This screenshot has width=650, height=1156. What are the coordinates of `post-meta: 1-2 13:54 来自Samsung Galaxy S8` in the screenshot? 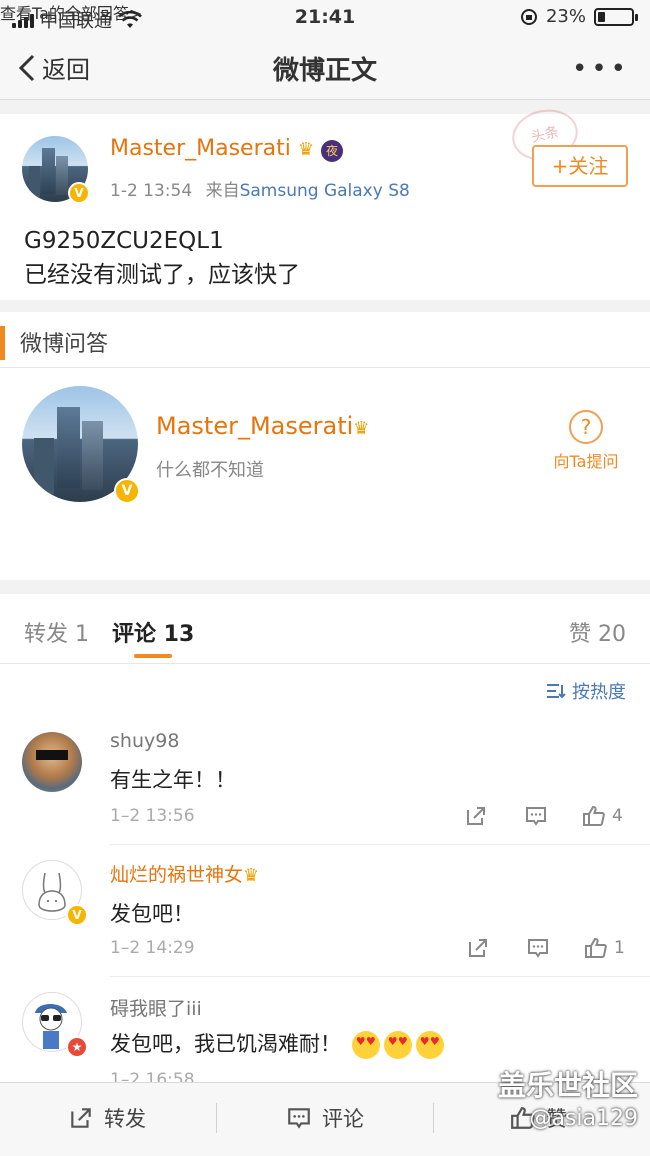 It's located at (260, 188).